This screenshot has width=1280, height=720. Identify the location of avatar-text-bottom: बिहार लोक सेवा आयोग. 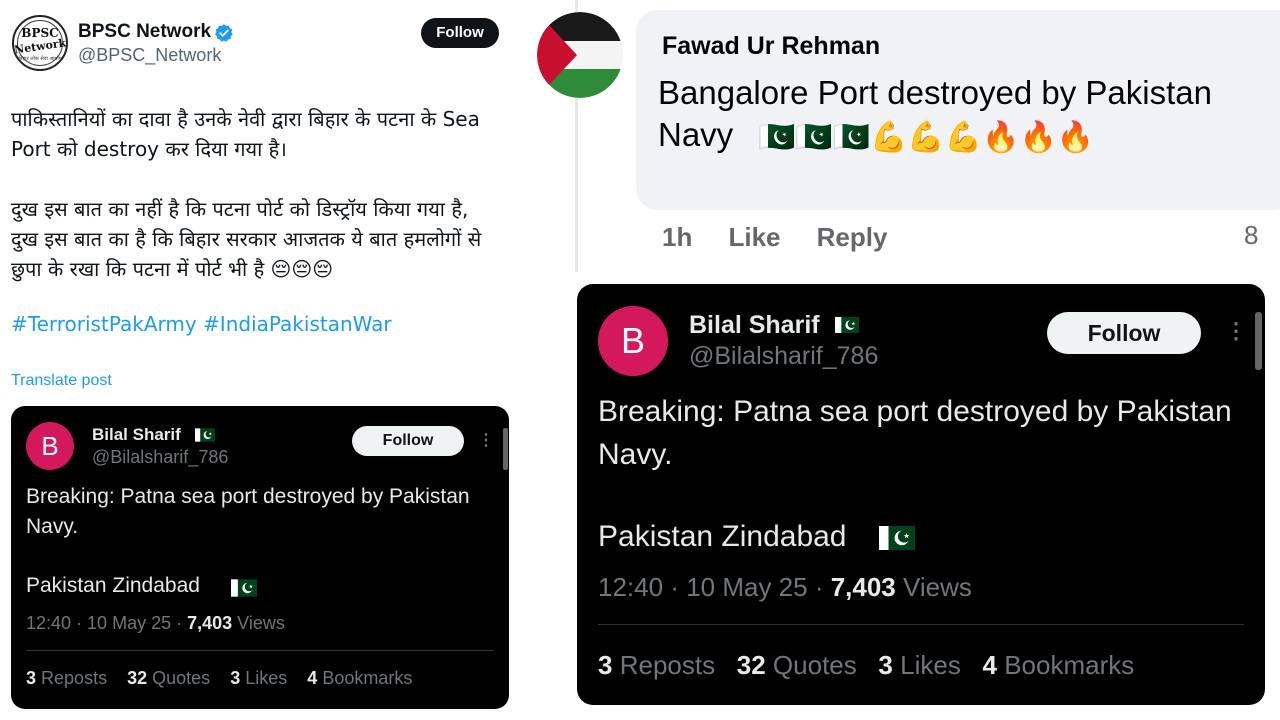
(40, 59).